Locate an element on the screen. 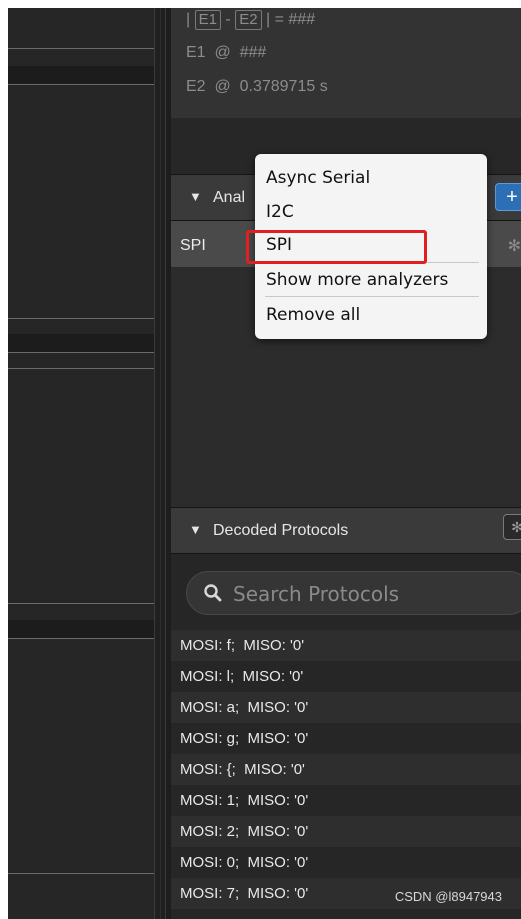  search-box is located at coordinates (353, 593).